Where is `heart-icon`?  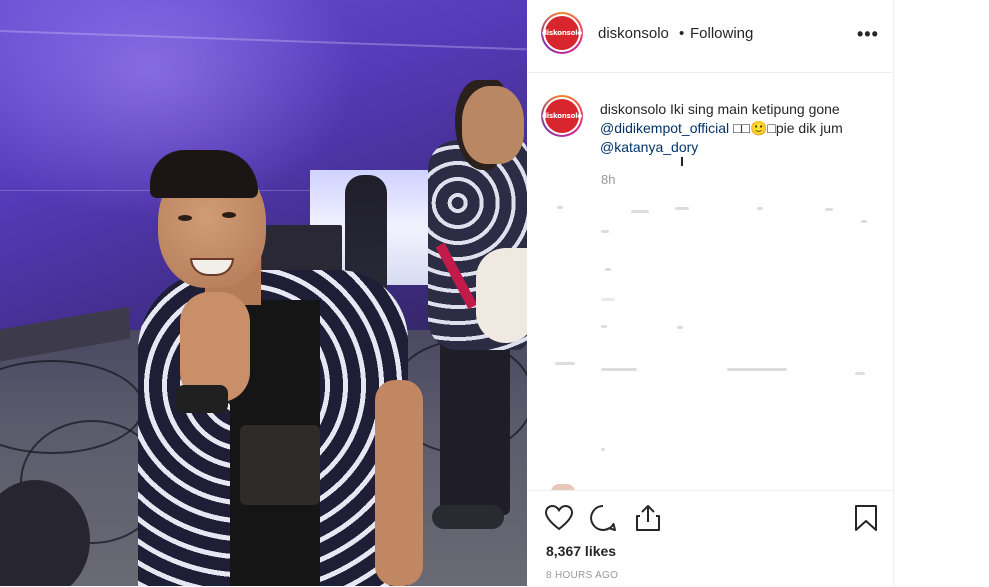
heart-icon is located at coordinates (559, 518).